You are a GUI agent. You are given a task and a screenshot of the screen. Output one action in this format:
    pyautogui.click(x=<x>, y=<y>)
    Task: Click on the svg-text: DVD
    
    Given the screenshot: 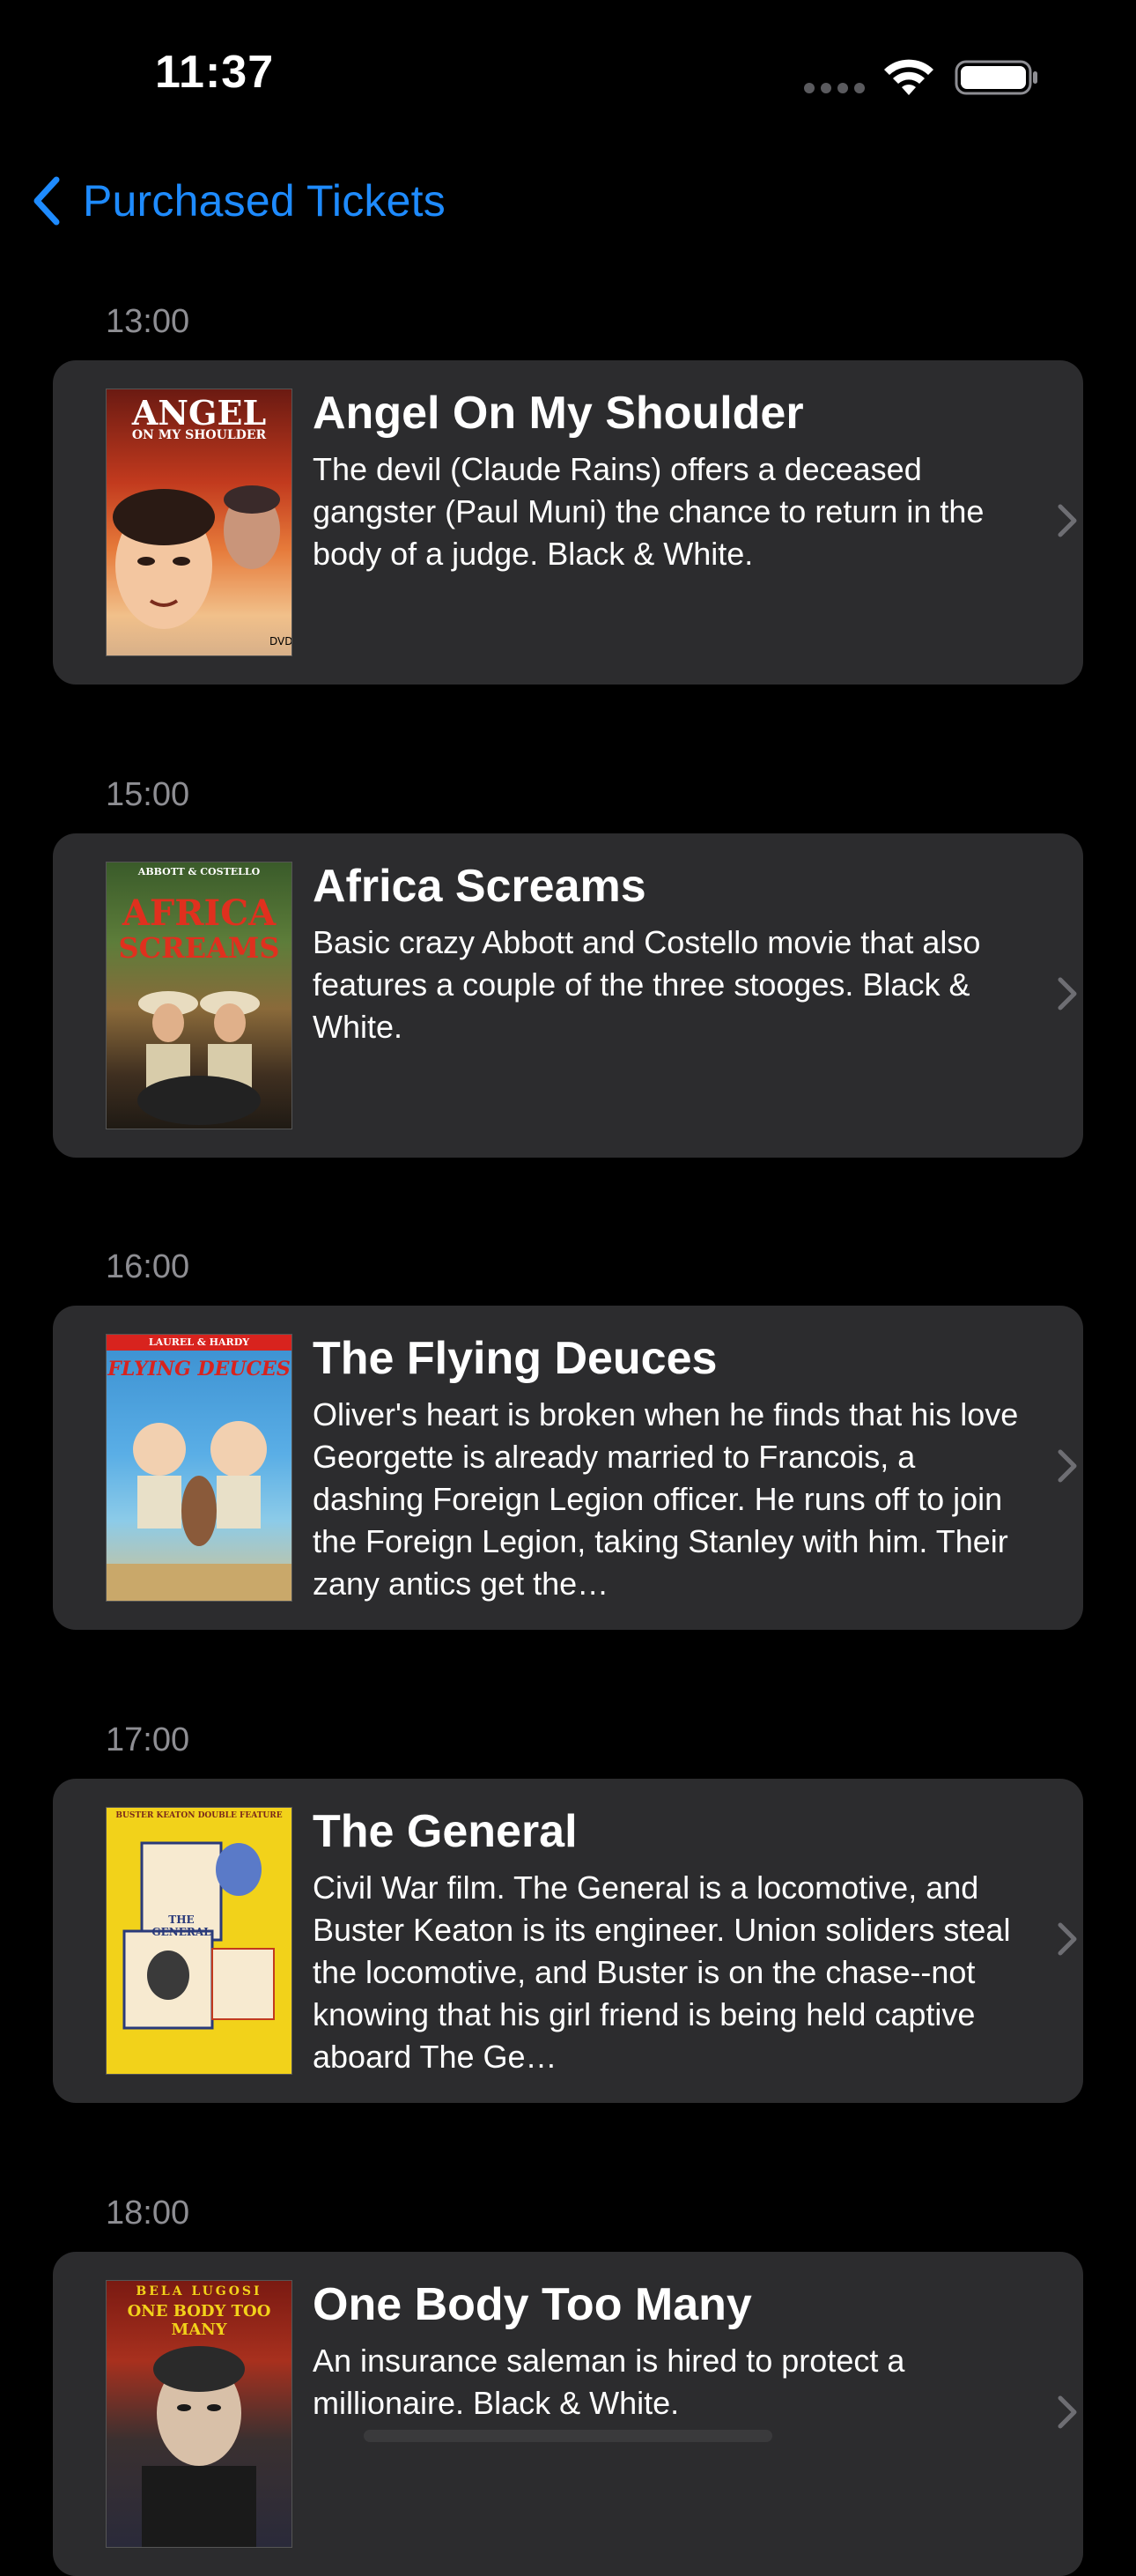 What is the action you would take?
    pyautogui.click(x=280, y=642)
    